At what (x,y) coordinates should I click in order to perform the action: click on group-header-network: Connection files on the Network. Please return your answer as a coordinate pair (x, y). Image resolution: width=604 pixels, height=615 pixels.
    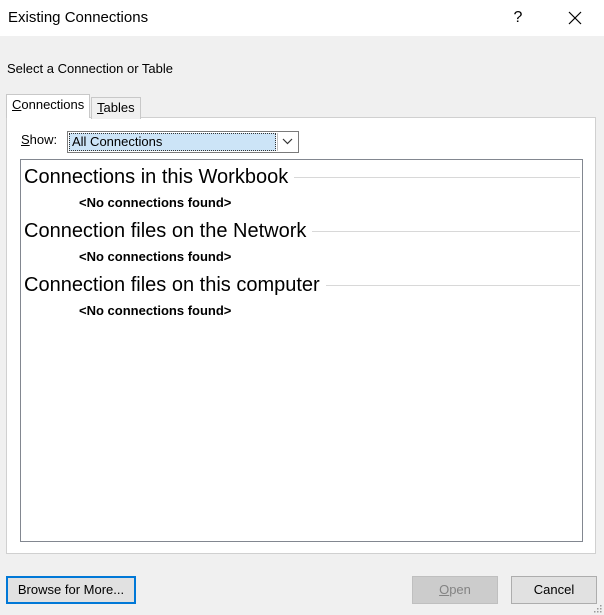
    Looking at the image, I should click on (168, 231).